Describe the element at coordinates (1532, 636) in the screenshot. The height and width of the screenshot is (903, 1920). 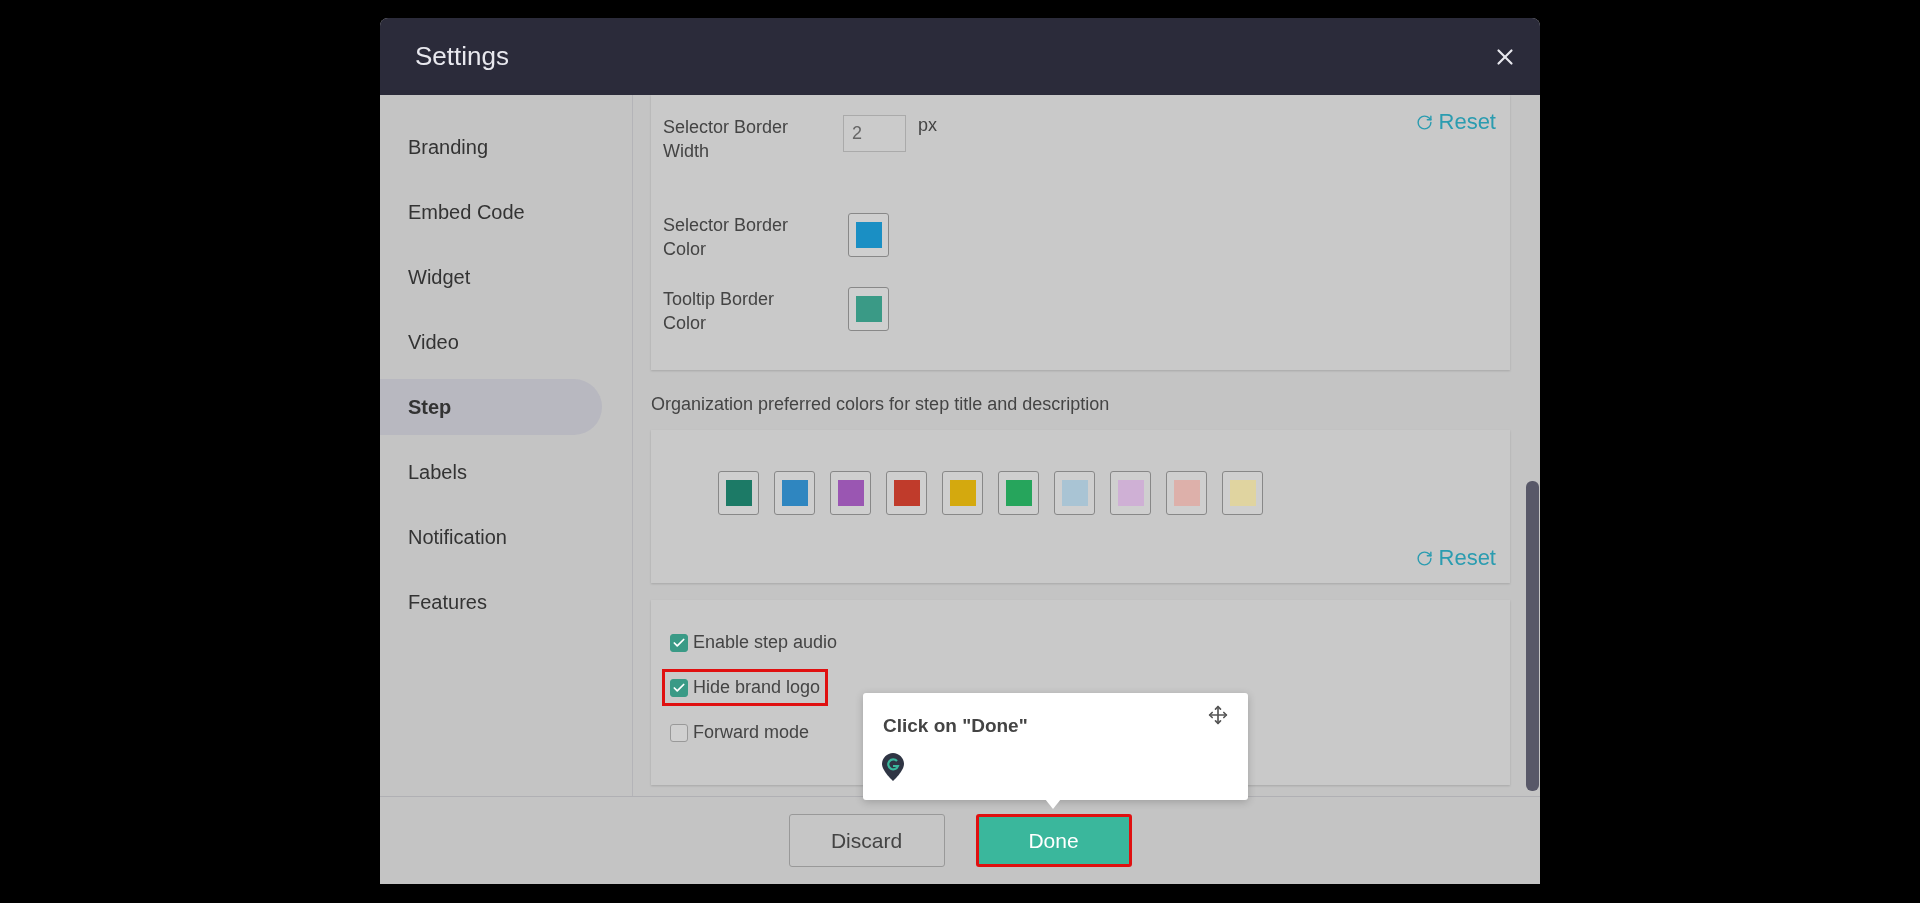
I see `scrollbar-thumb` at that location.